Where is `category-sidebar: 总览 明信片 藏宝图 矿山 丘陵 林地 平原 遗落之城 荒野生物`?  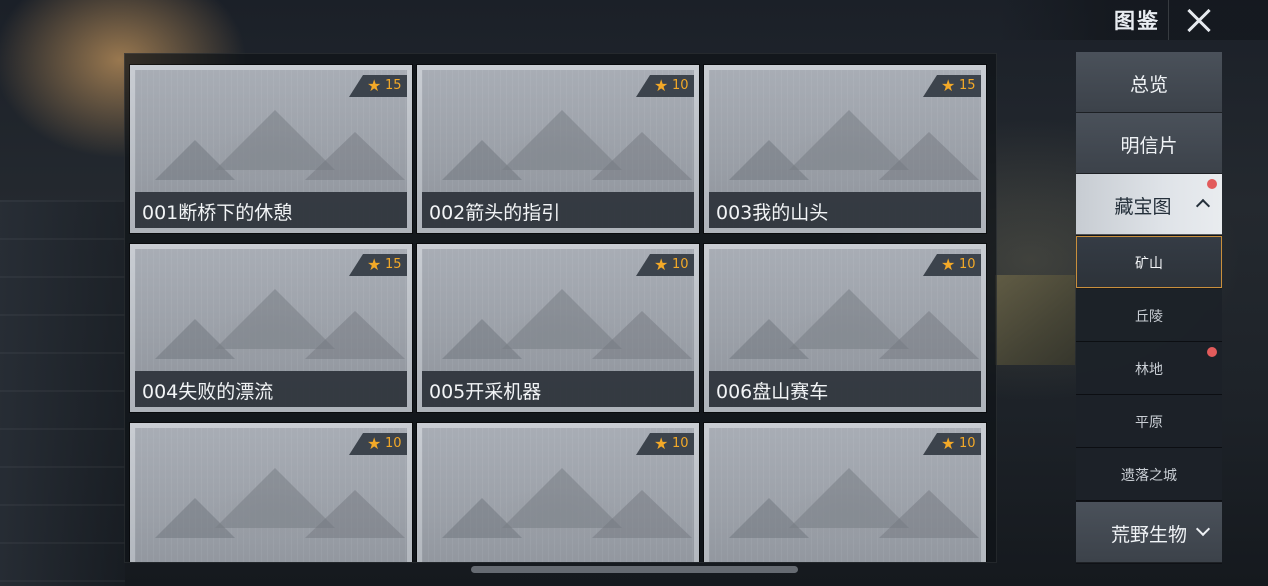
category-sidebar: 总览 明信片 藏宝图 矿山 丘陵 林地 平原 遗落之城 荒野生物 is located at coordinates (1149, 308).